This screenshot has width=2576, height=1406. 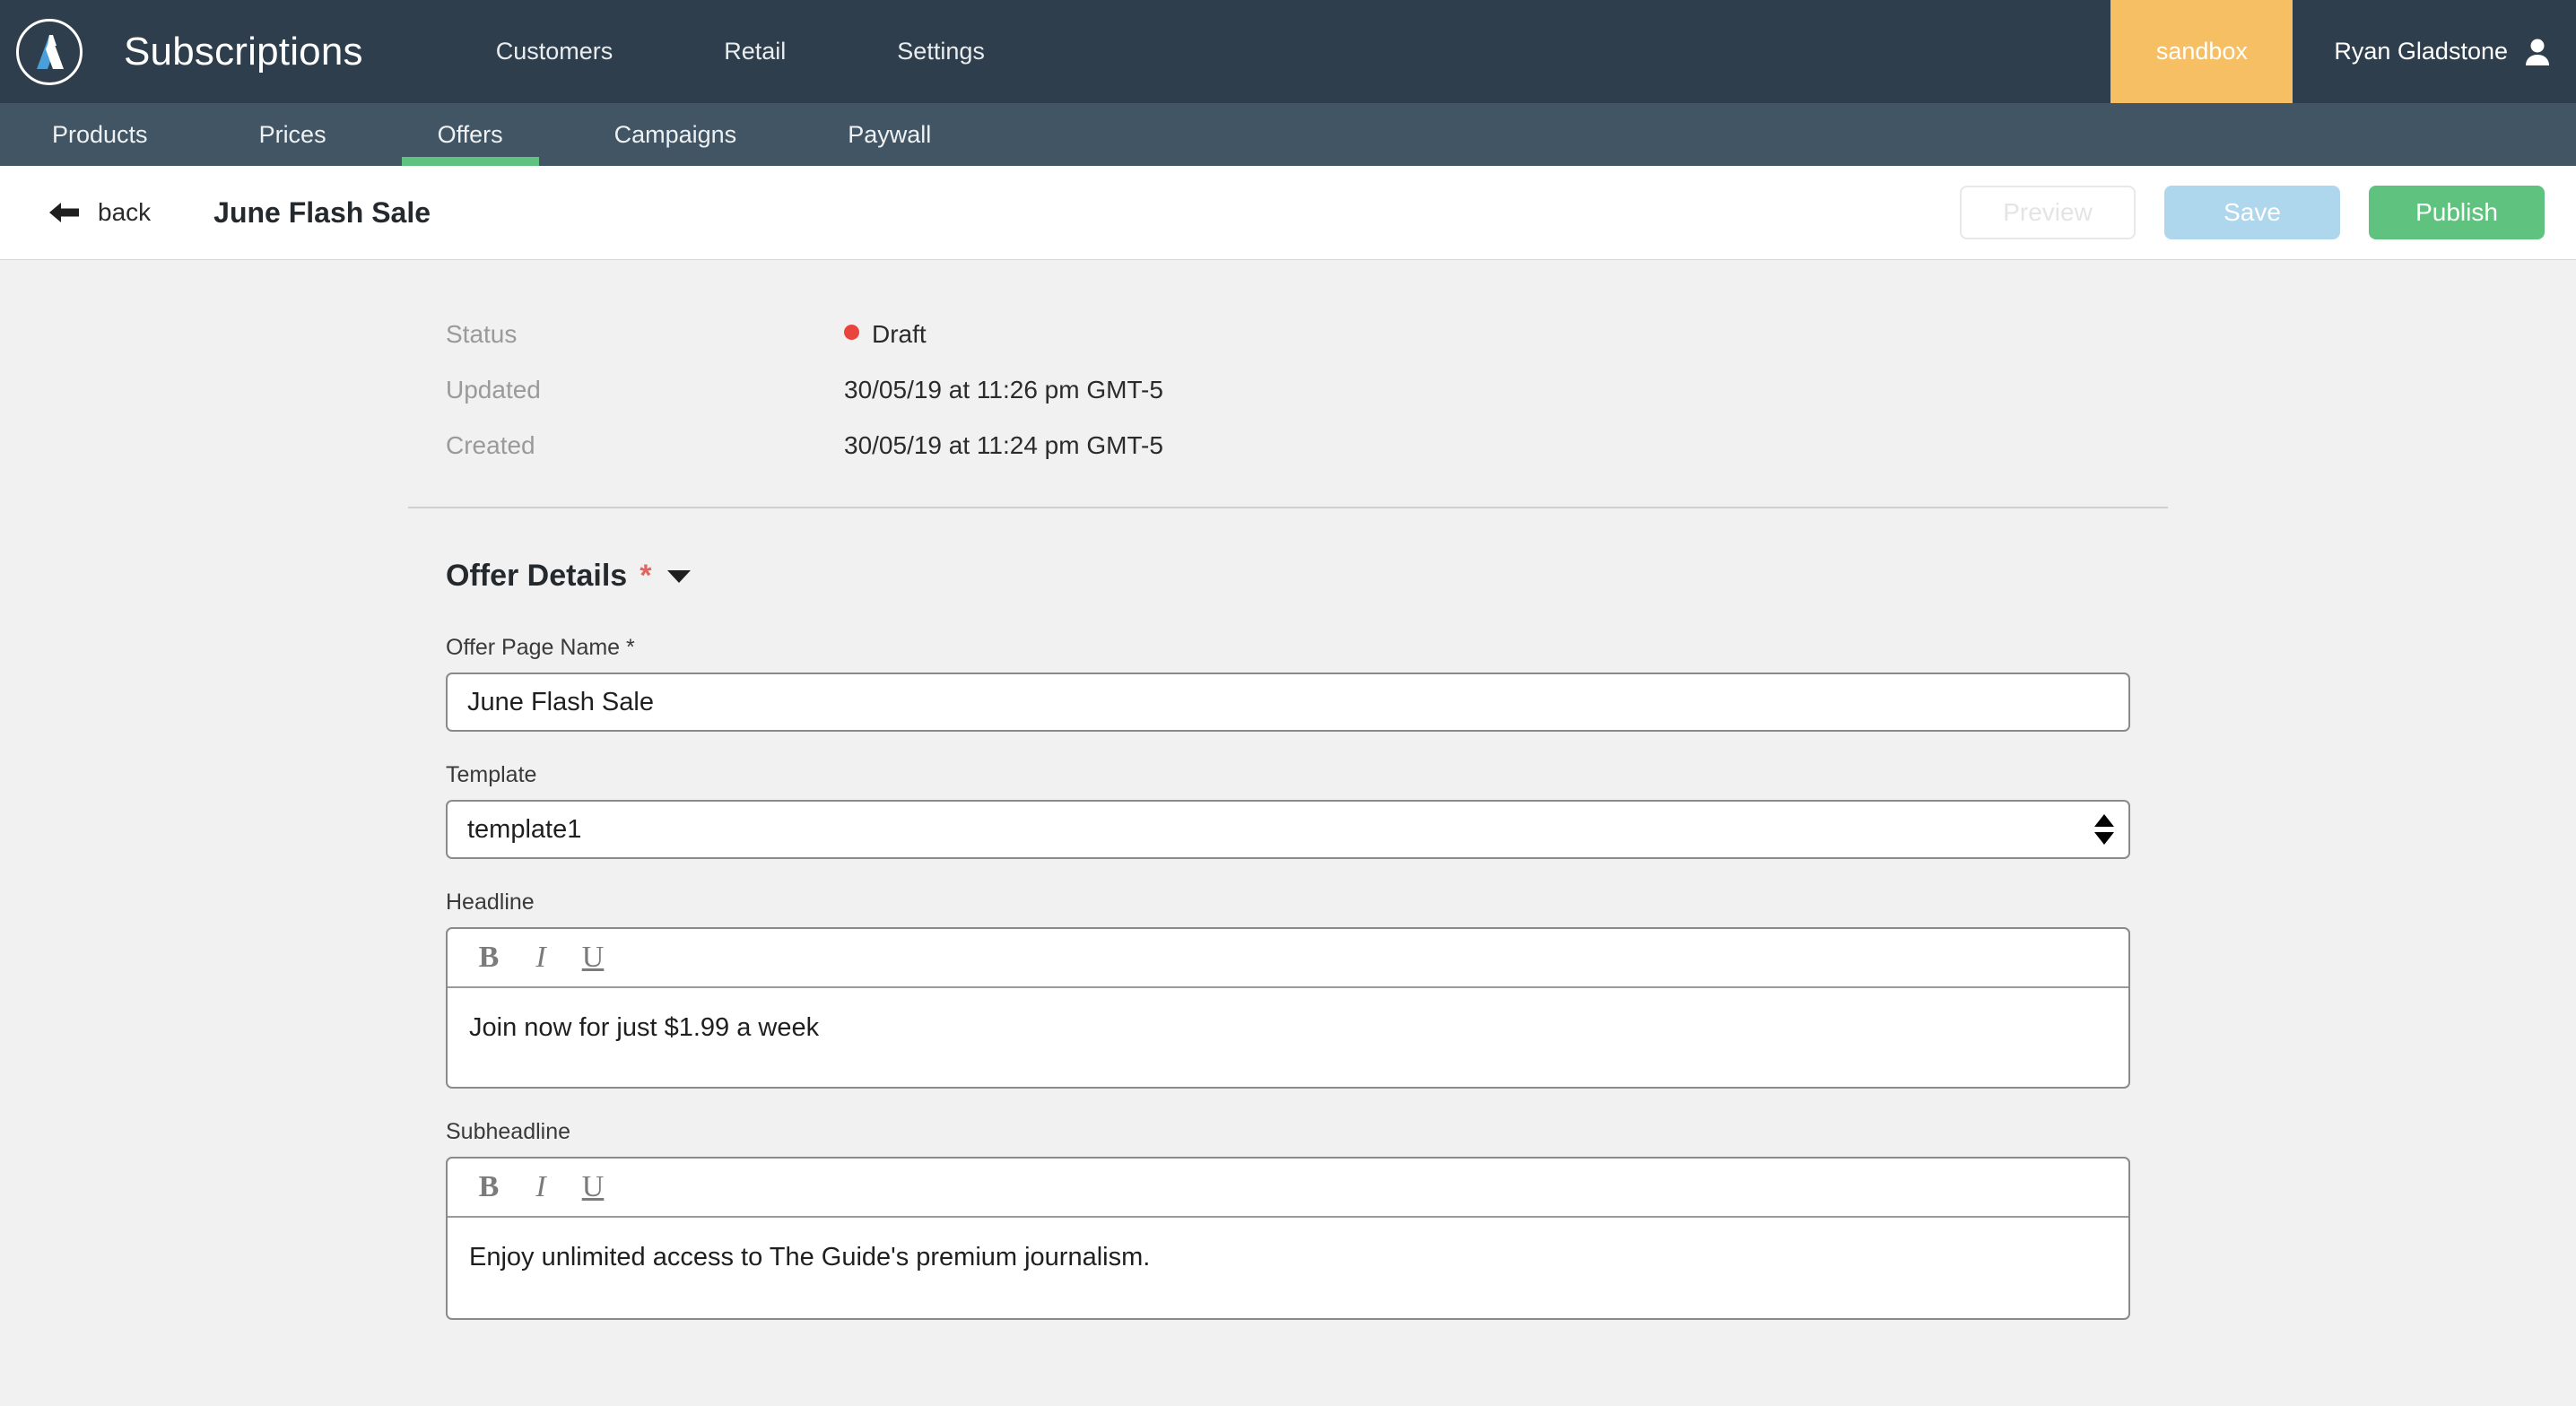 I want to click on table-row: Updated 30/05/19 at 11:26 pm GMT-5, so click(x=804, y=390).